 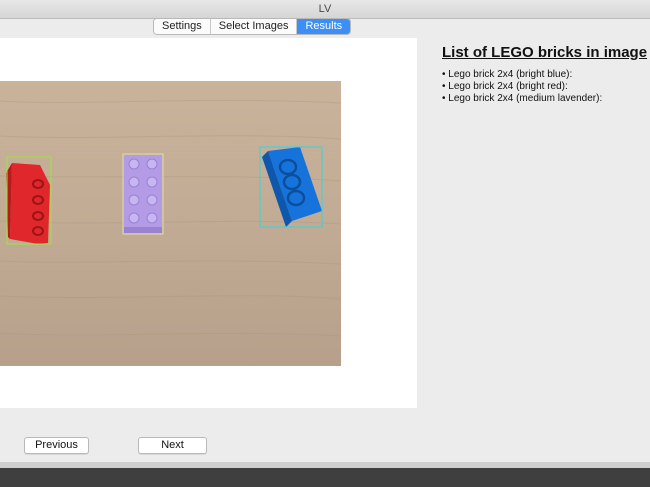 I want to click on tab-bar: Settings Select Images Results, so click(x=252, y=26).